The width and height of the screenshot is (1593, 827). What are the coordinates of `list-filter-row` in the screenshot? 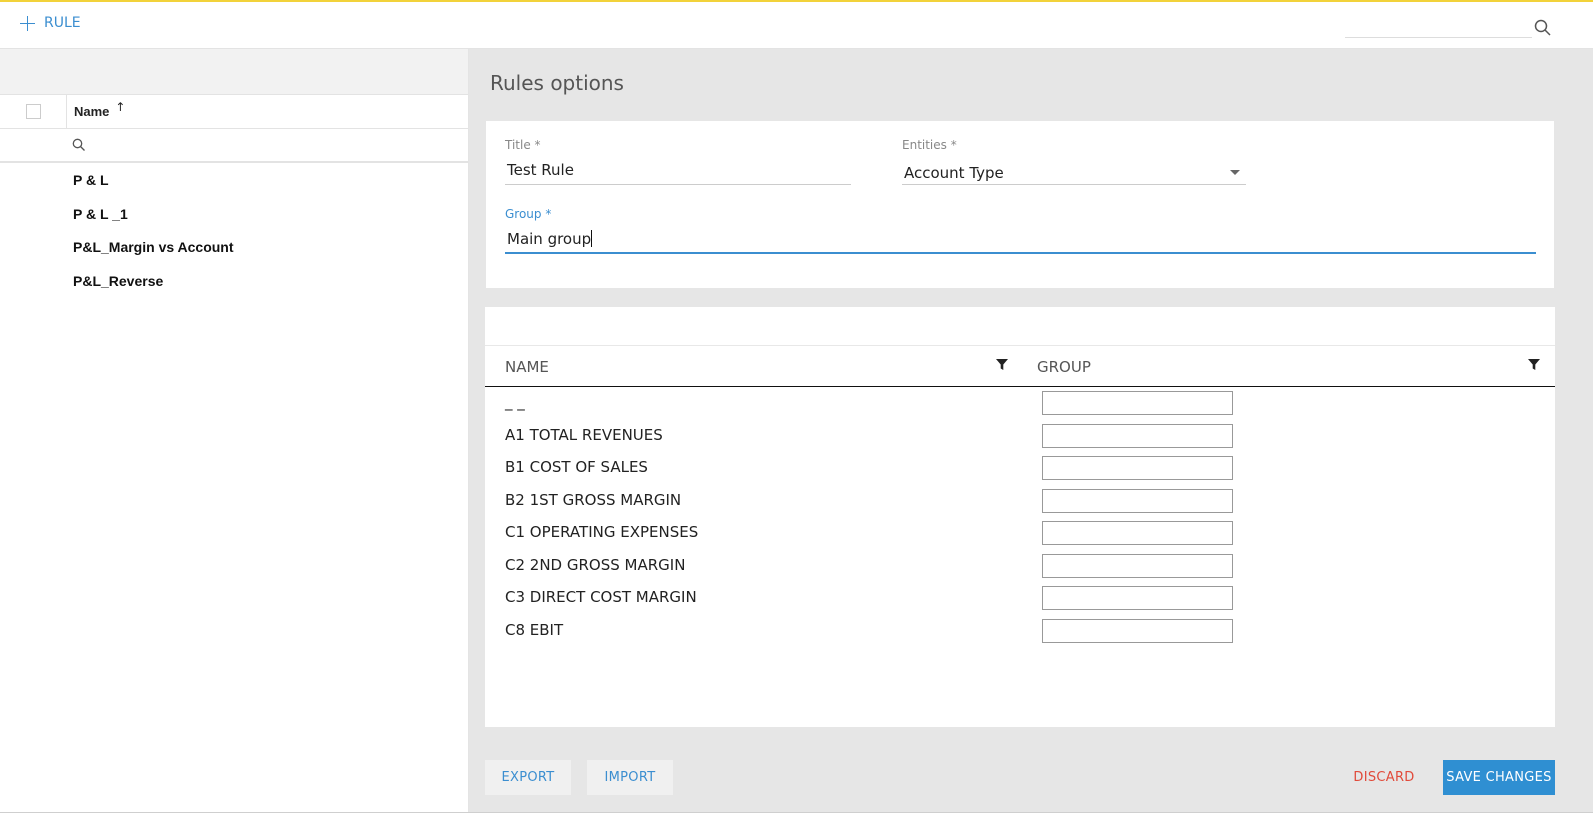 It's located at (234, 146).